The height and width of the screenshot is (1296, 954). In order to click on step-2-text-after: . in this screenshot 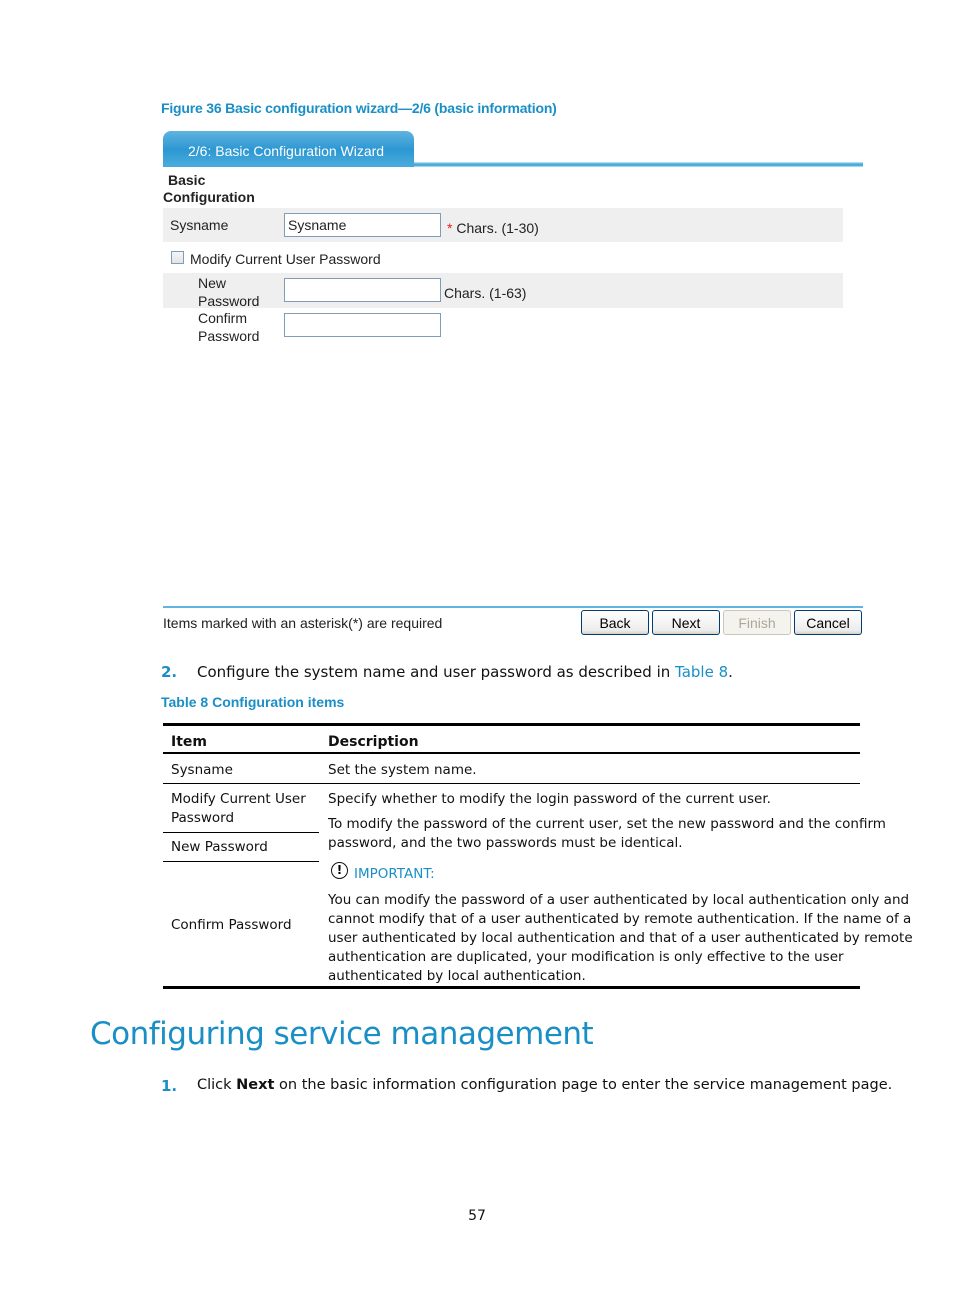, I will do `click(730, 672)`.